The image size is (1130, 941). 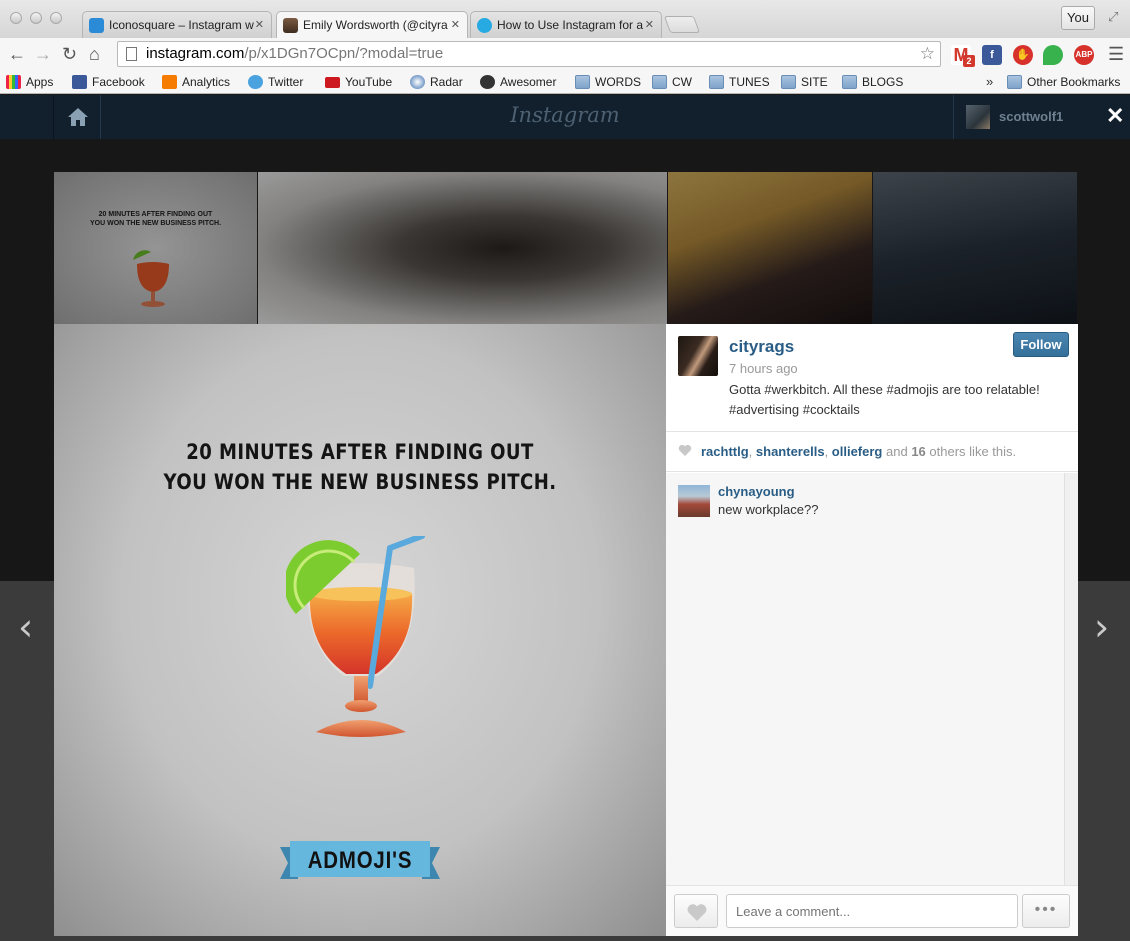 What do you see at coordinates (918, 451) in the screenshot?
I see `likes-count: 16` at bounding box center [918, 451].